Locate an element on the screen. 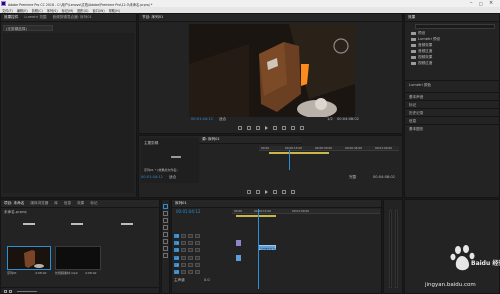 The image size is (500, 294). program-title: 节目: 序列01 is located at coordinates (152, 17).